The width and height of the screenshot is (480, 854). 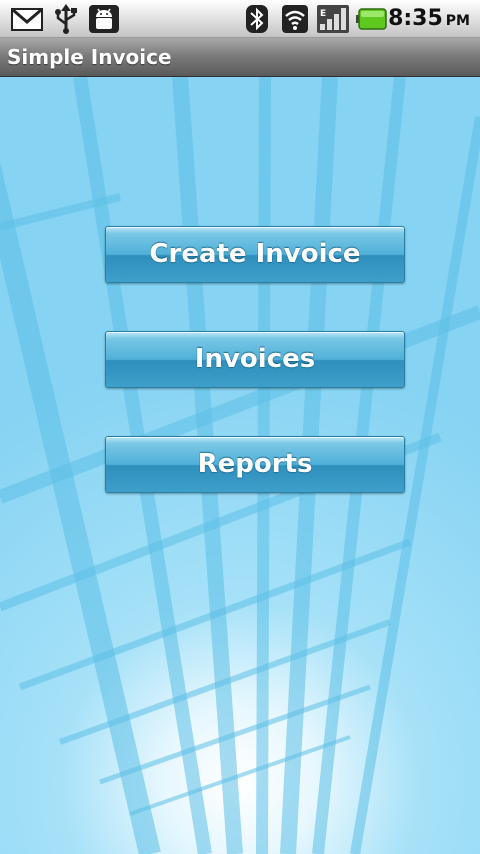 I want to click on title-bar: Simple Invoice, so click(x=240, y=57).